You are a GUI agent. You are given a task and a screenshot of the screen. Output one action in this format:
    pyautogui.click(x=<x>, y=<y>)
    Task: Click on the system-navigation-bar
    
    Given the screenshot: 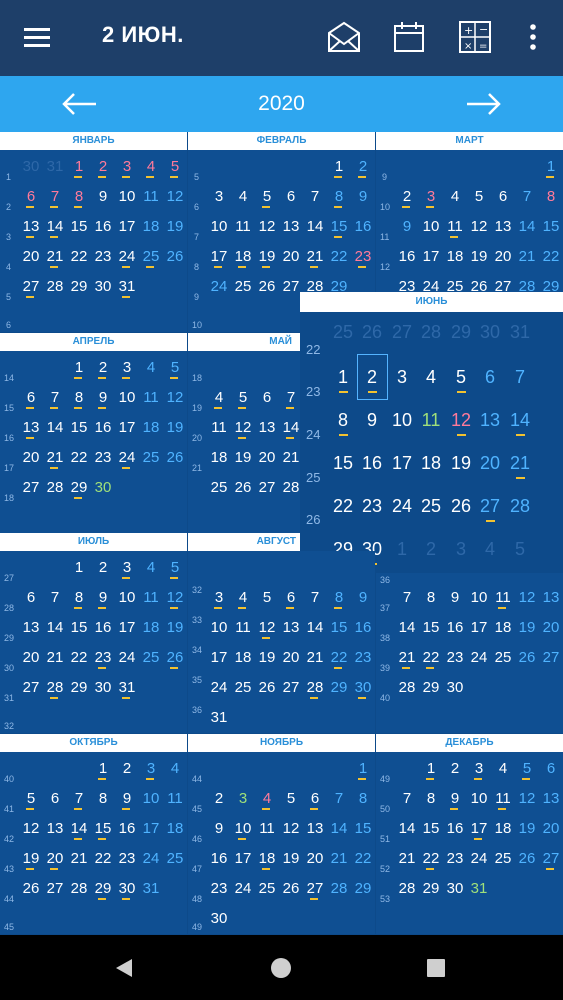 What is the action you would take?
    pyautogui.click(x=281, y=967)
    